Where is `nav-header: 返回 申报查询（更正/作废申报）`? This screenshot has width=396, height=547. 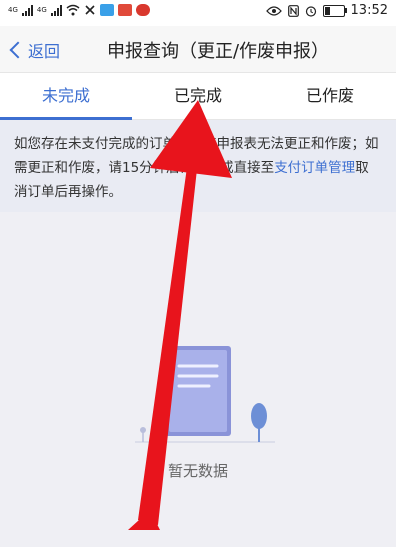 nav-header: 返回 申报查询（更正/作废申报） is located at coordinates (198, 49).